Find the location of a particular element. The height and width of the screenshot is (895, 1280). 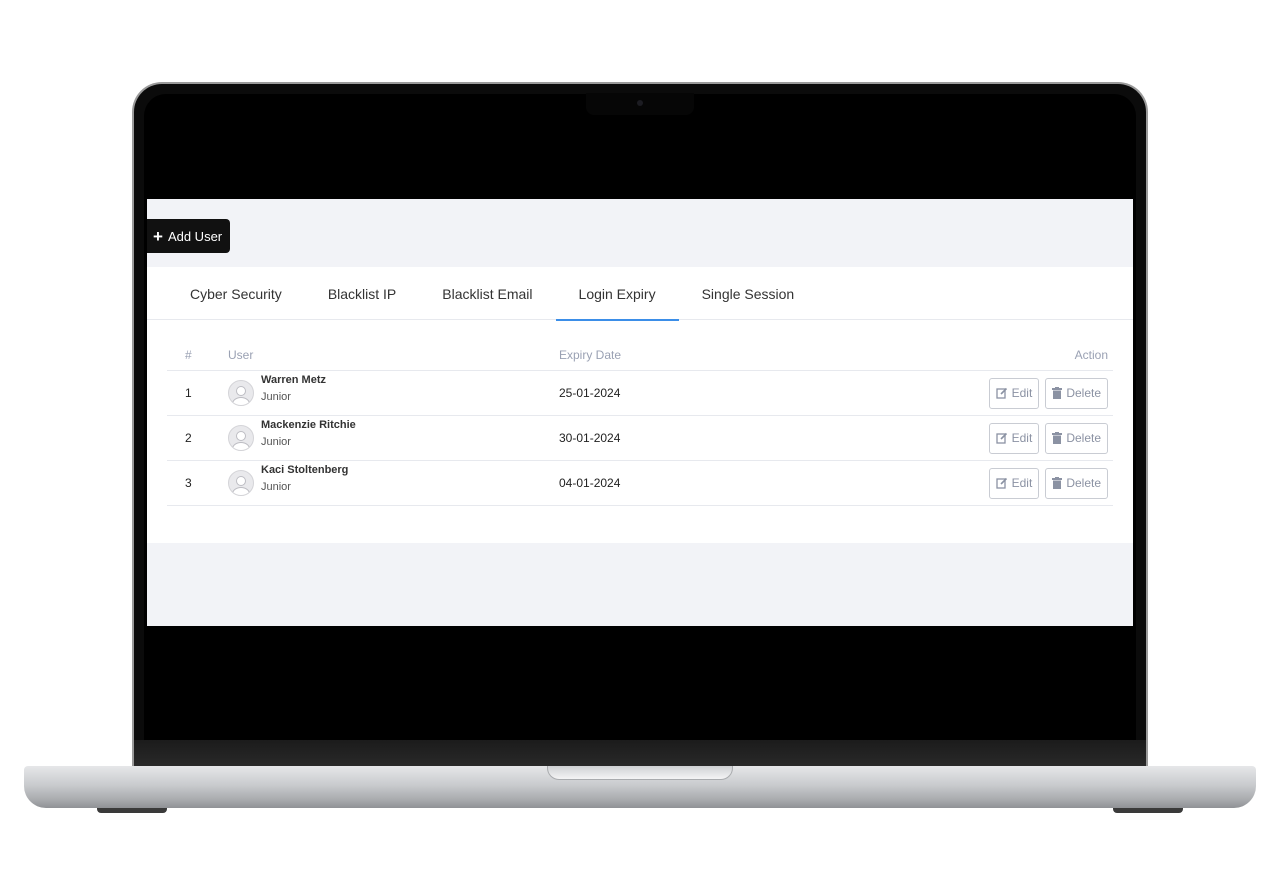

header-user: User is located at coordinates (241, 354).